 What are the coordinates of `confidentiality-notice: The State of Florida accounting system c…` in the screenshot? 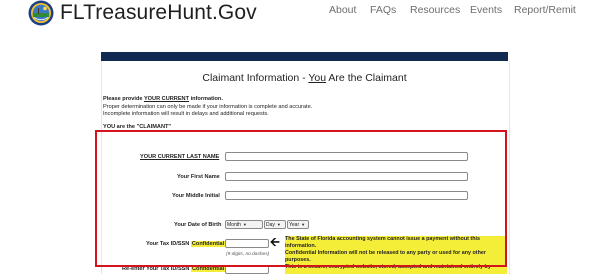 It's located at (396, 255).